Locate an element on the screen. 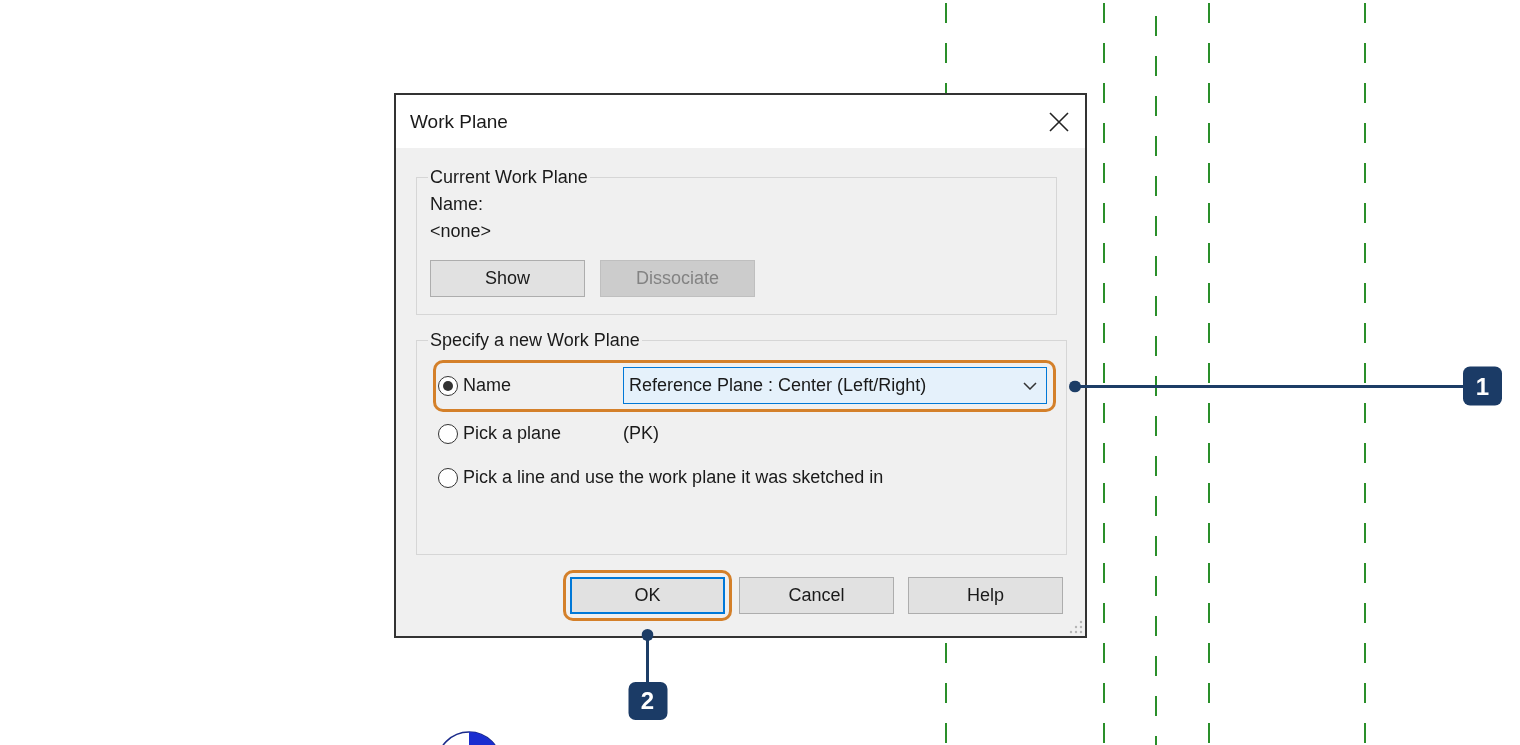 The image size is (1520, 745). chevron-down-icon is located at coordinates (1030, 385).